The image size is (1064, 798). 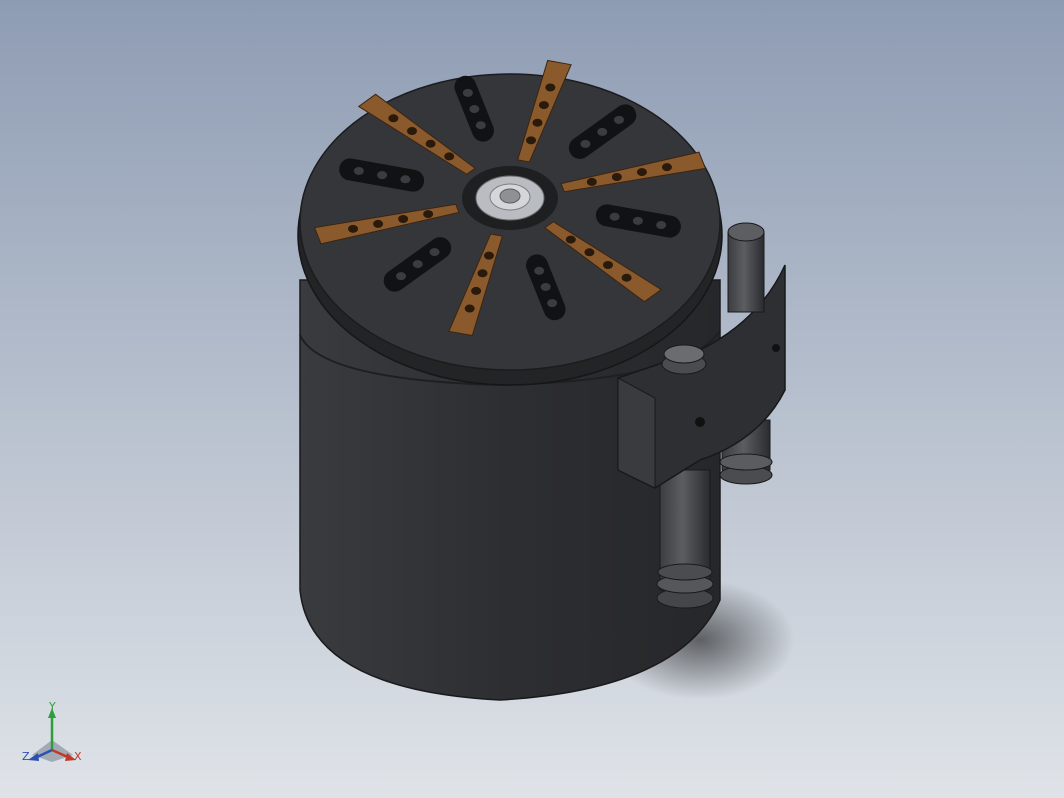 What do you see at coordinates (53, 735) in the screenshot?
I see `axis-triad: Y X Z` at bounding box center [53, 735].